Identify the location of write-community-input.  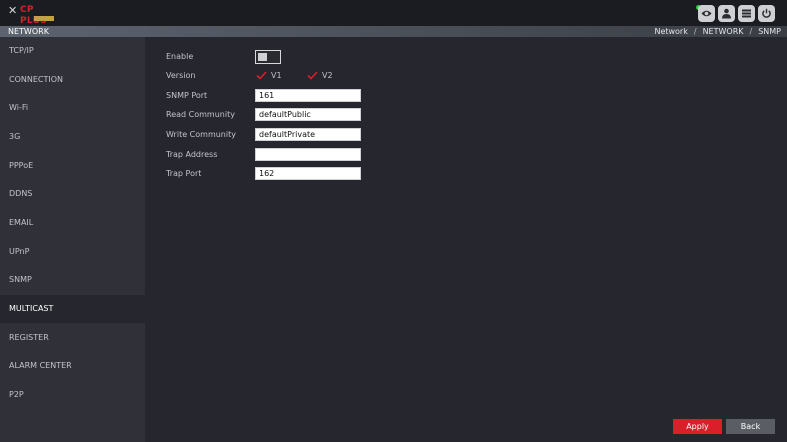
(308, 134).